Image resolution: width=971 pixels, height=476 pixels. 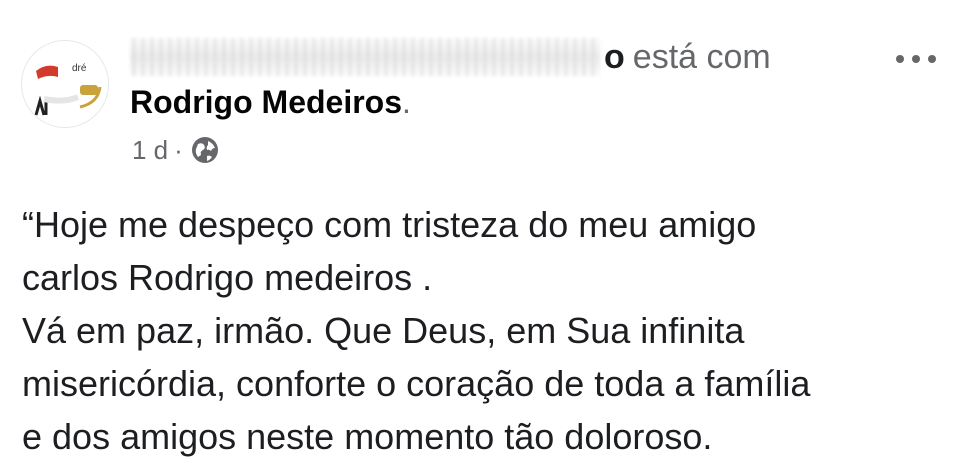 I want to click on profile-avatar: dré, so click(x=65, y=84).